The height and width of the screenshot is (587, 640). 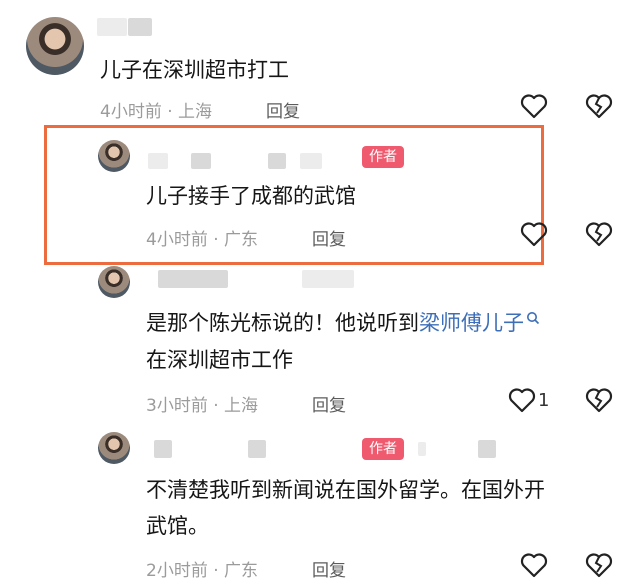 I want to click on search-link: 梁师傅儿子, so click(x=471, y=323).